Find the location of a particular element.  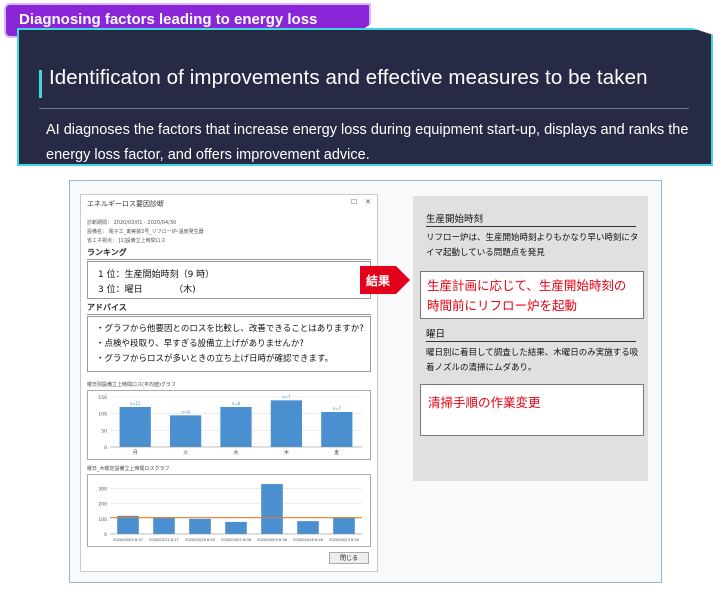

x-tick-label: 2020/03/12 6:27 is located at coordinates (164, 540).